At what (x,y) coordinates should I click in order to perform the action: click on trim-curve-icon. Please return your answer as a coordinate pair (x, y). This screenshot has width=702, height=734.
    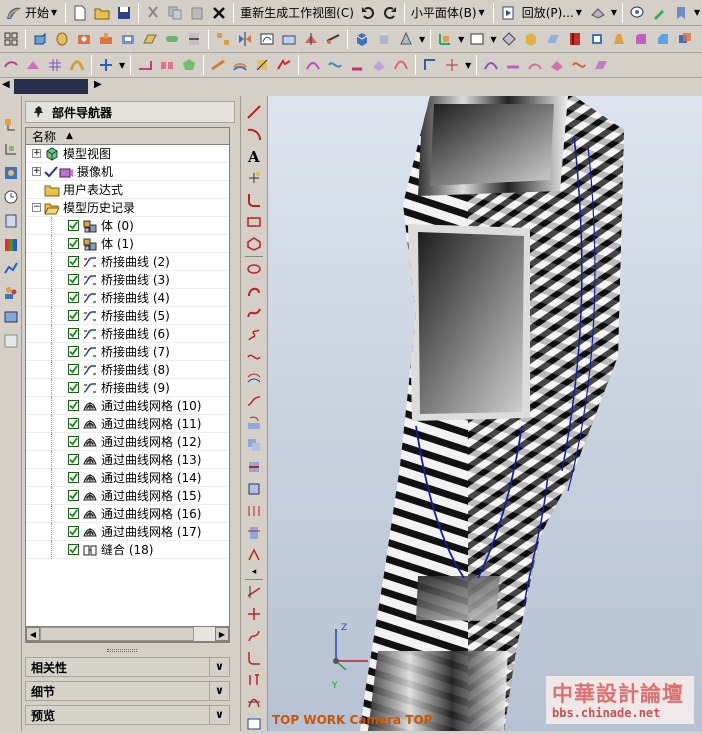
    Looking at the image, I should click on (254, 592).